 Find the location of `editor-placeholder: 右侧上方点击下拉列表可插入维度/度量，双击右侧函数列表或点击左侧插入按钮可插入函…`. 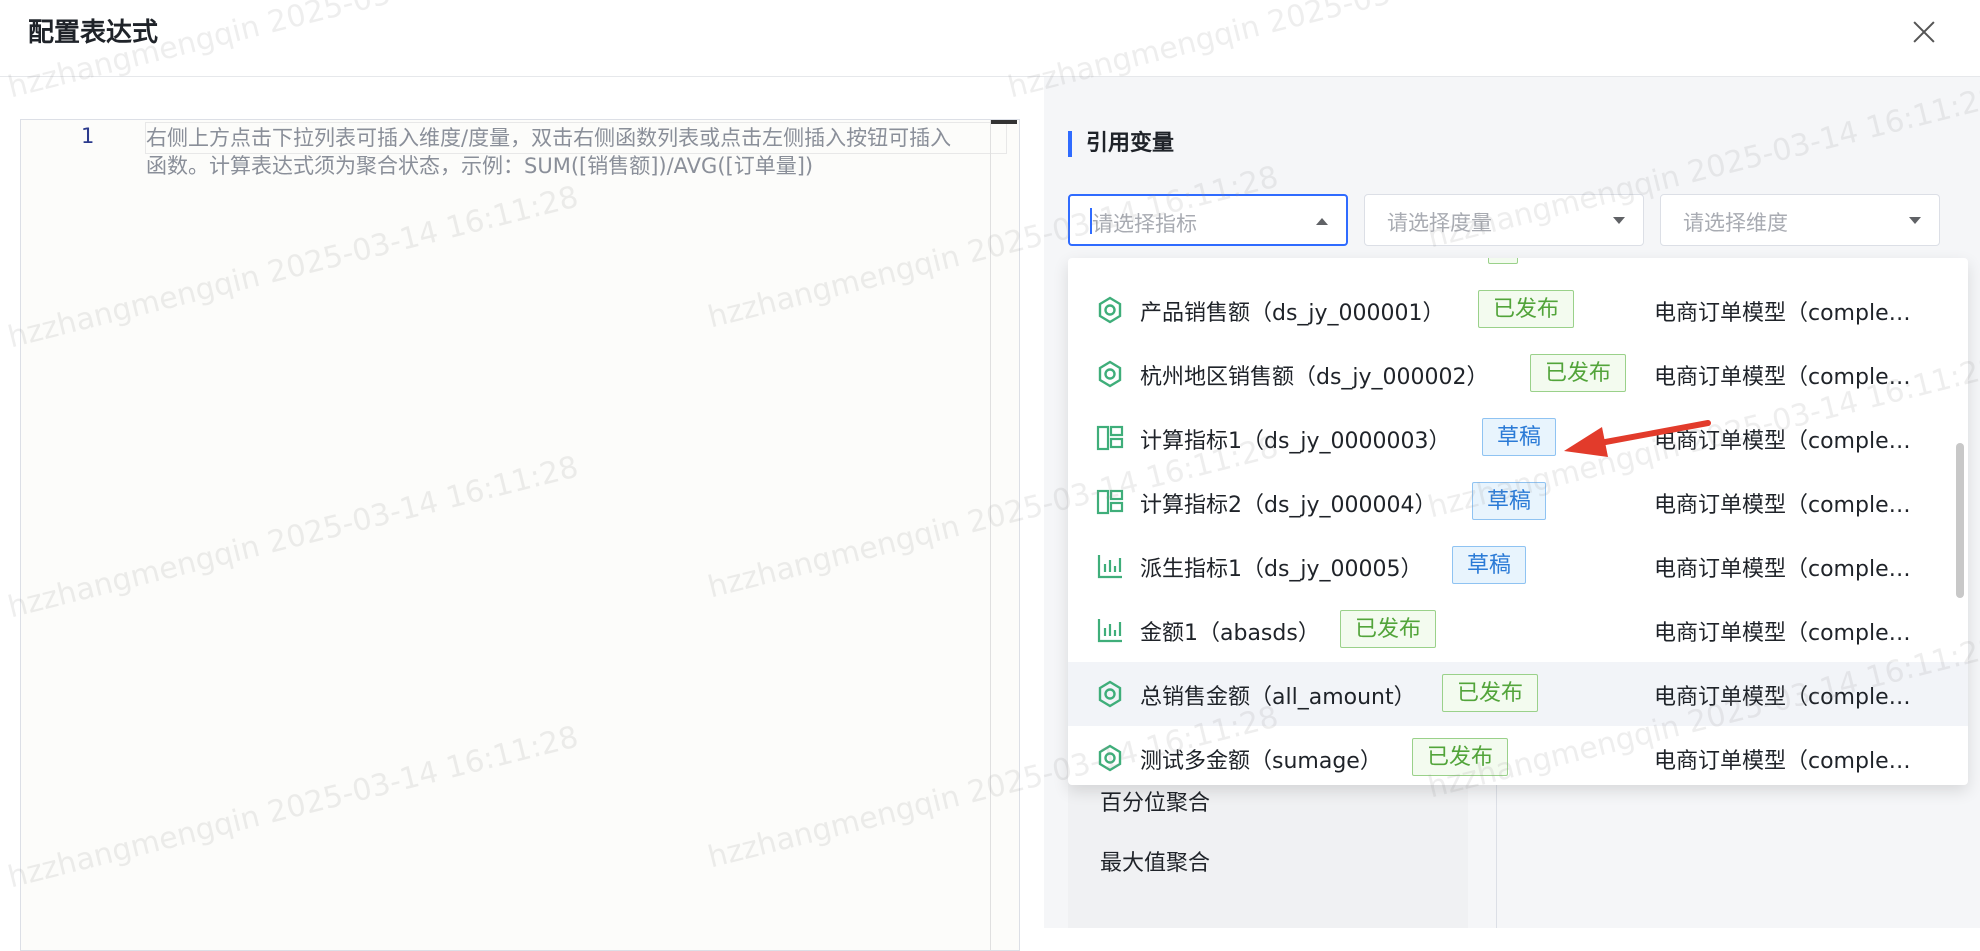

editor-placeholder: 右侧上方点击下拉列表可插入维度/度量，双击右侧函数列表或点击左侧插入按钮可插入函… is located at coordinates (549, 152).